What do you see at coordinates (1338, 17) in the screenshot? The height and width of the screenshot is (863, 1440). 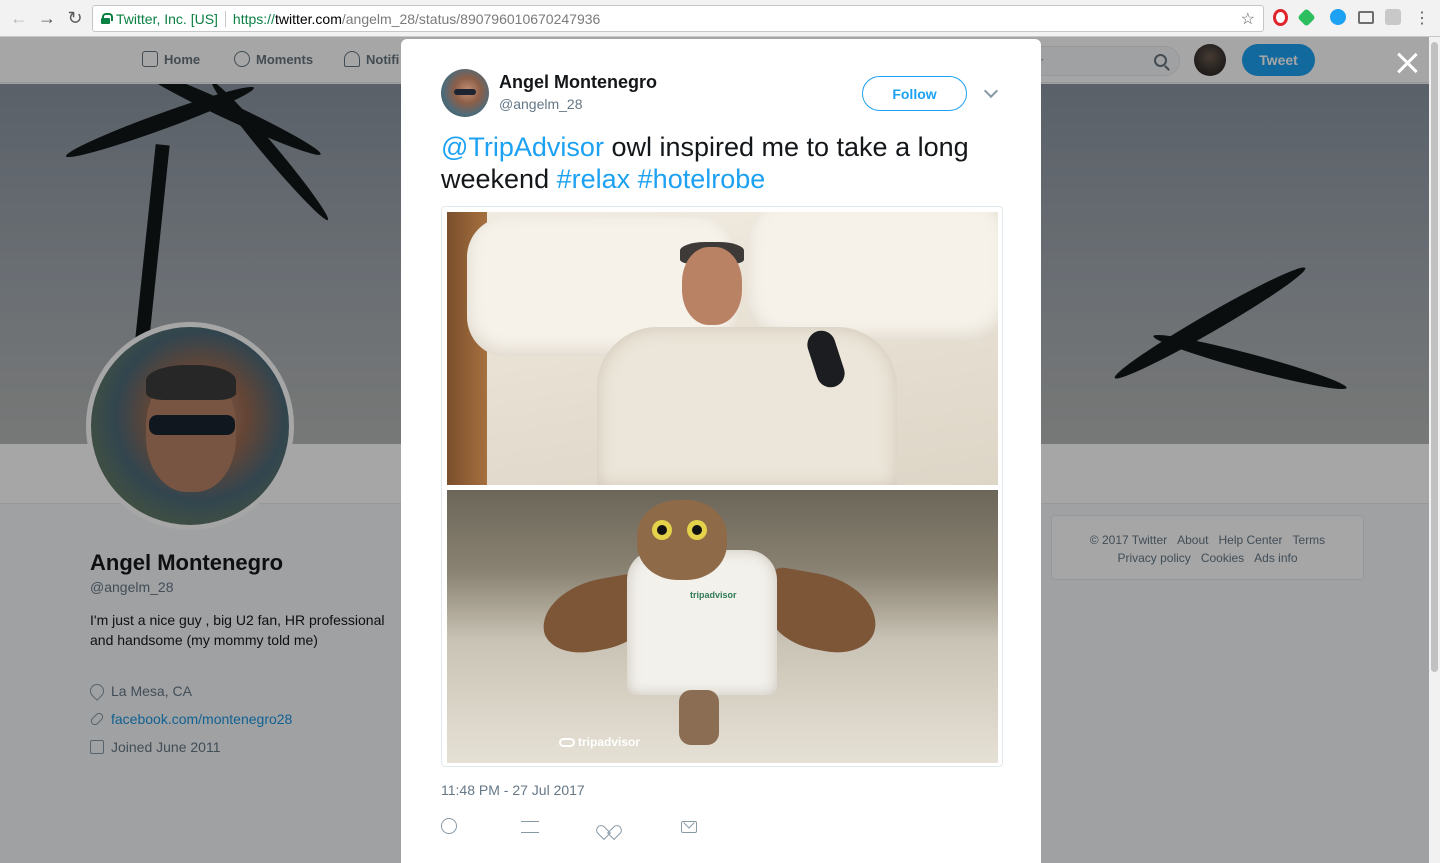 I see `extension-badge-icon` at bounding box center [1338, 17].